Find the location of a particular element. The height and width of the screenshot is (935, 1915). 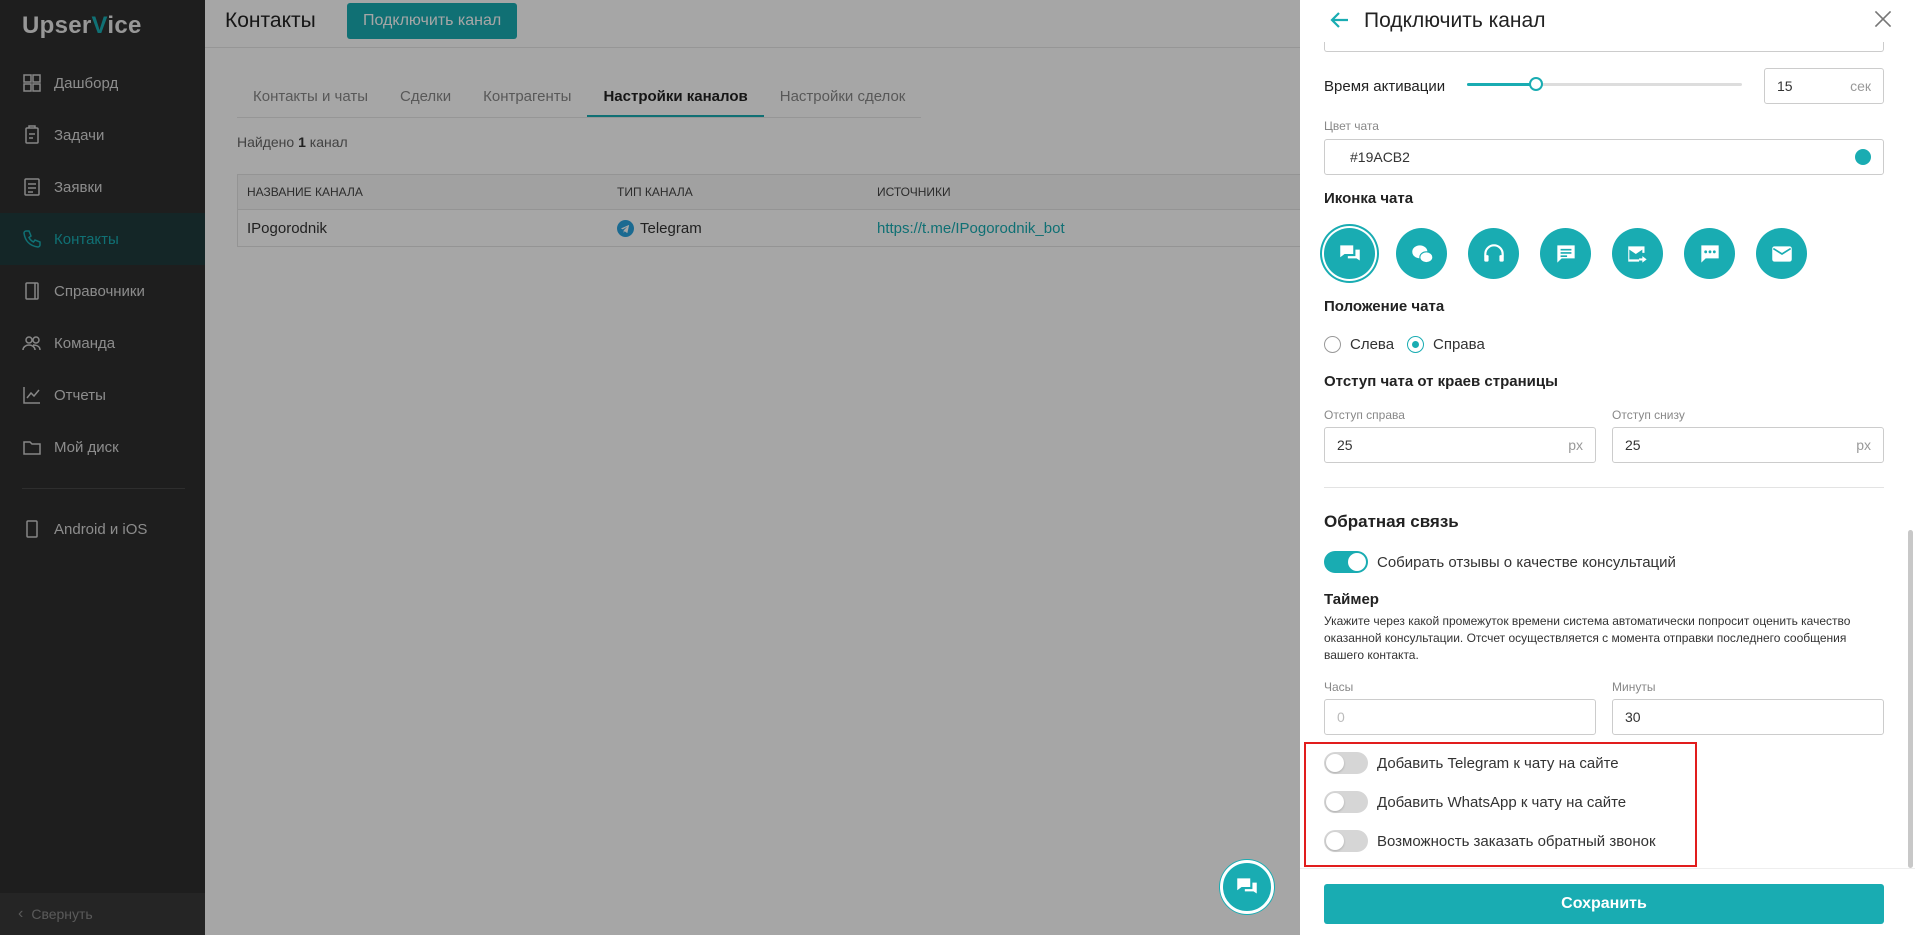

message-icon is located at coordinates (1565, 253).